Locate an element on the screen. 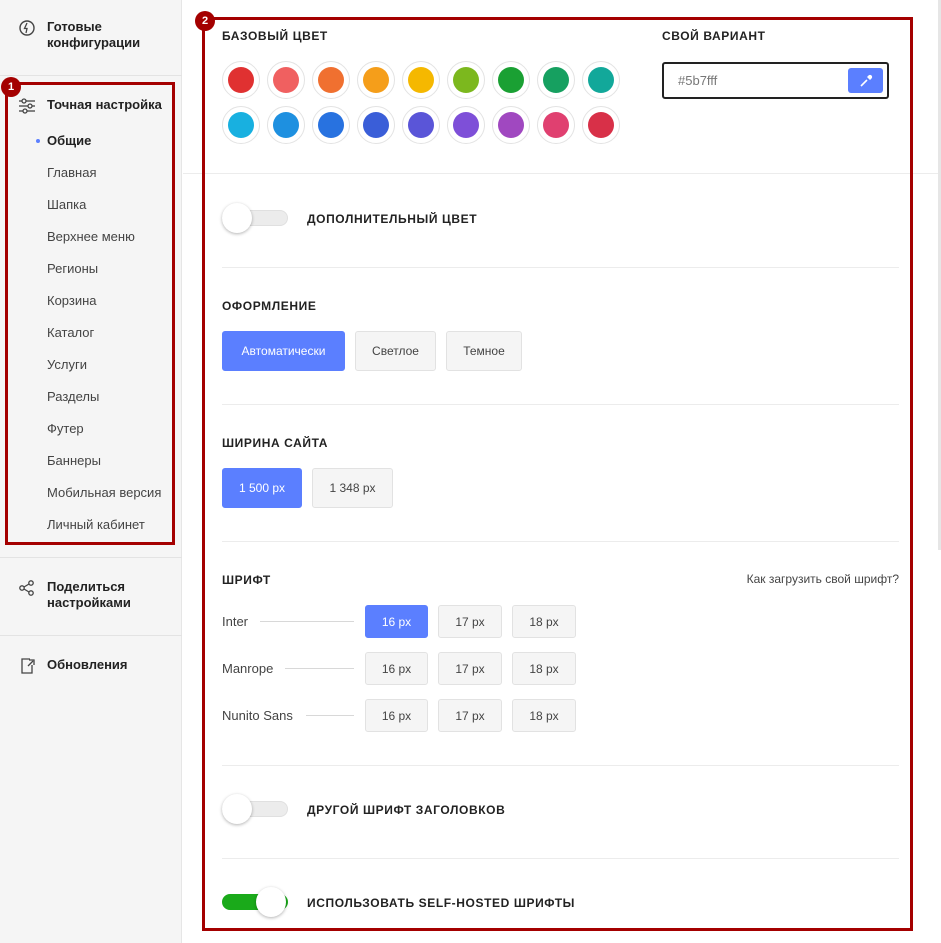 The height and width of the screenshot is (943, 941). sidebar-item-updates: Обновления is located at coordinates (91, 666).